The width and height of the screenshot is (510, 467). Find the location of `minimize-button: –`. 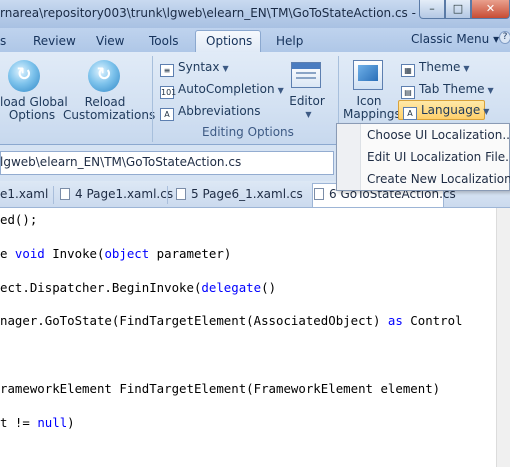

minimize-button: – is located at coordinates (432, 9).